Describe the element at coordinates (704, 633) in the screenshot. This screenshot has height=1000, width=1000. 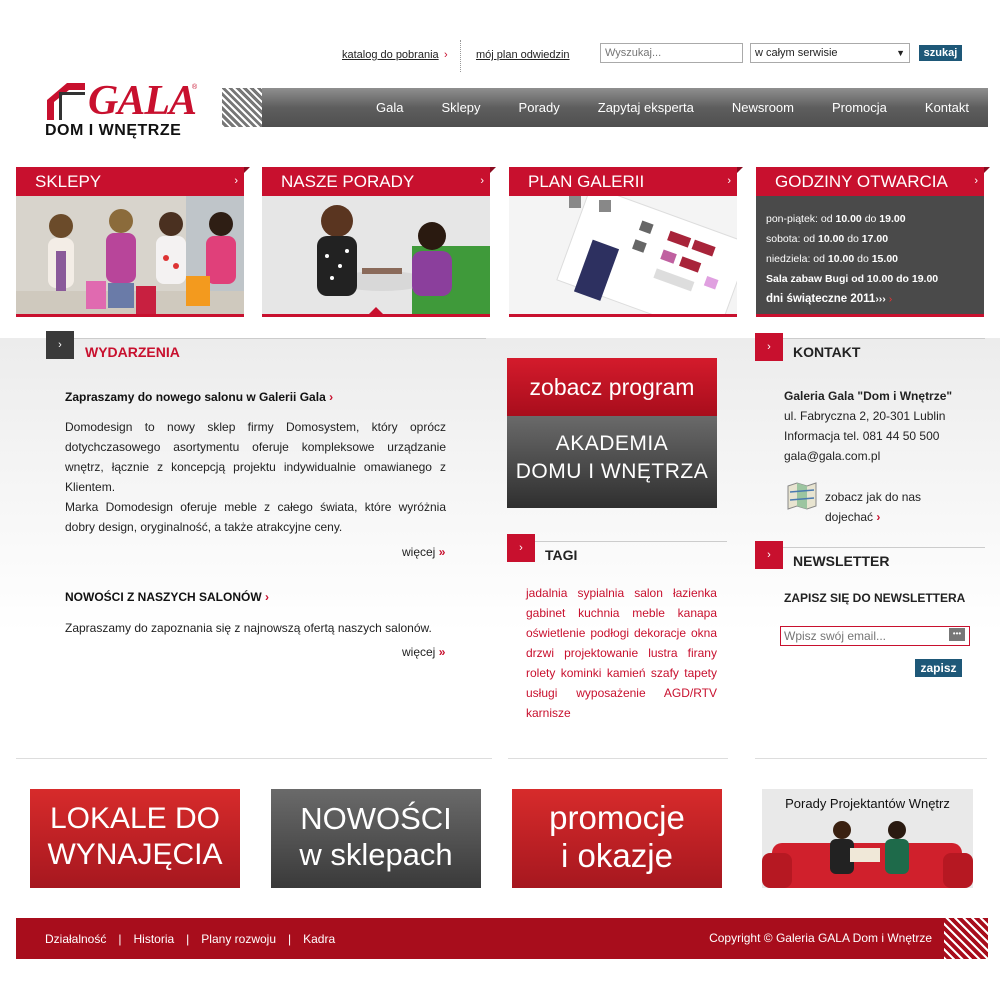
I see `tag-link: okna` at that location.